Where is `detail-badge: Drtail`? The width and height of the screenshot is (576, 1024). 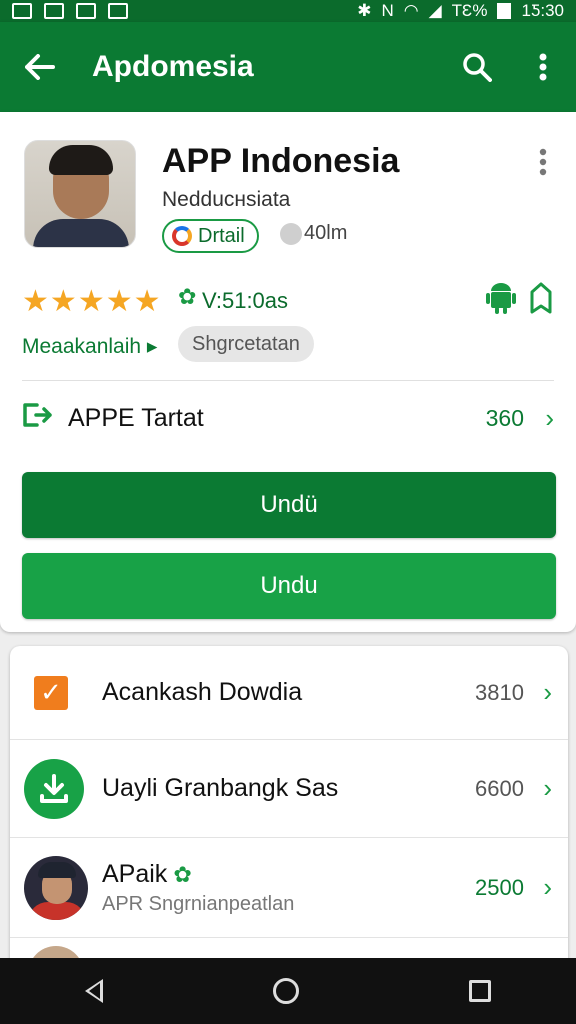
detail-badge: Drtail is located at coordinates (210, 236).